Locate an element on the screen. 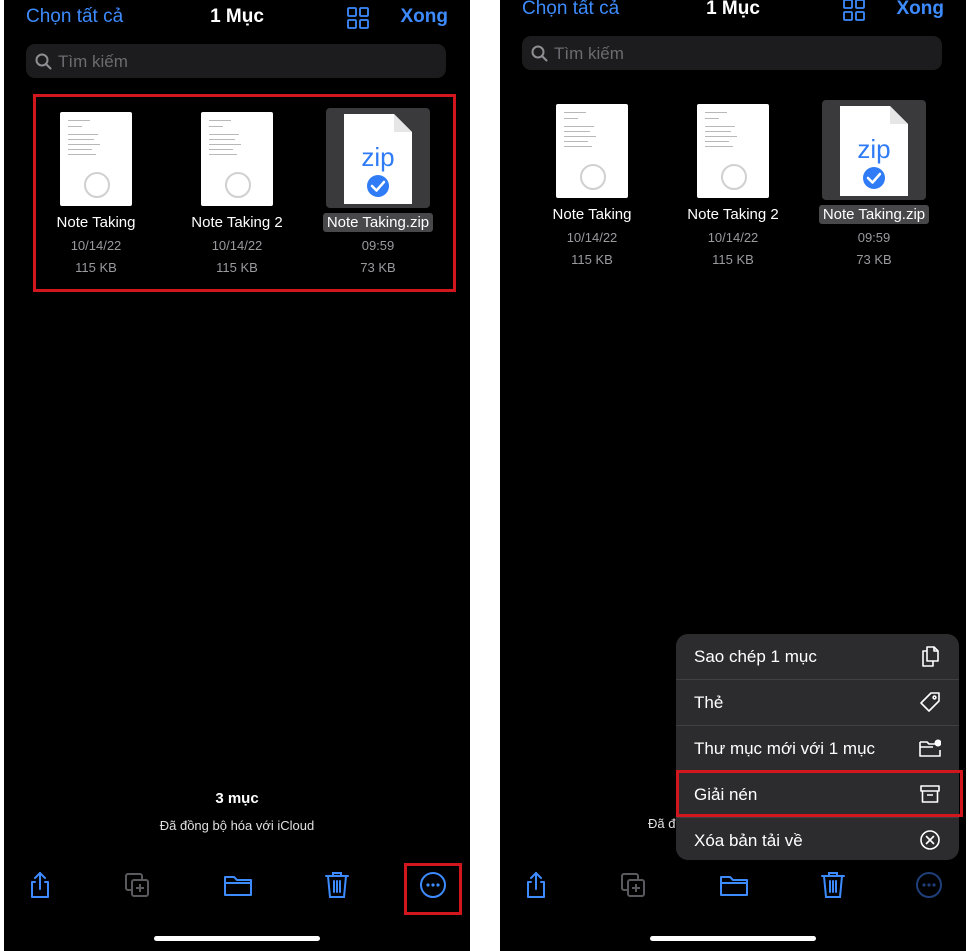 This screenshot has height=951, width=970. file-name: Note Taking.zip is located at coordinates (874, 214).